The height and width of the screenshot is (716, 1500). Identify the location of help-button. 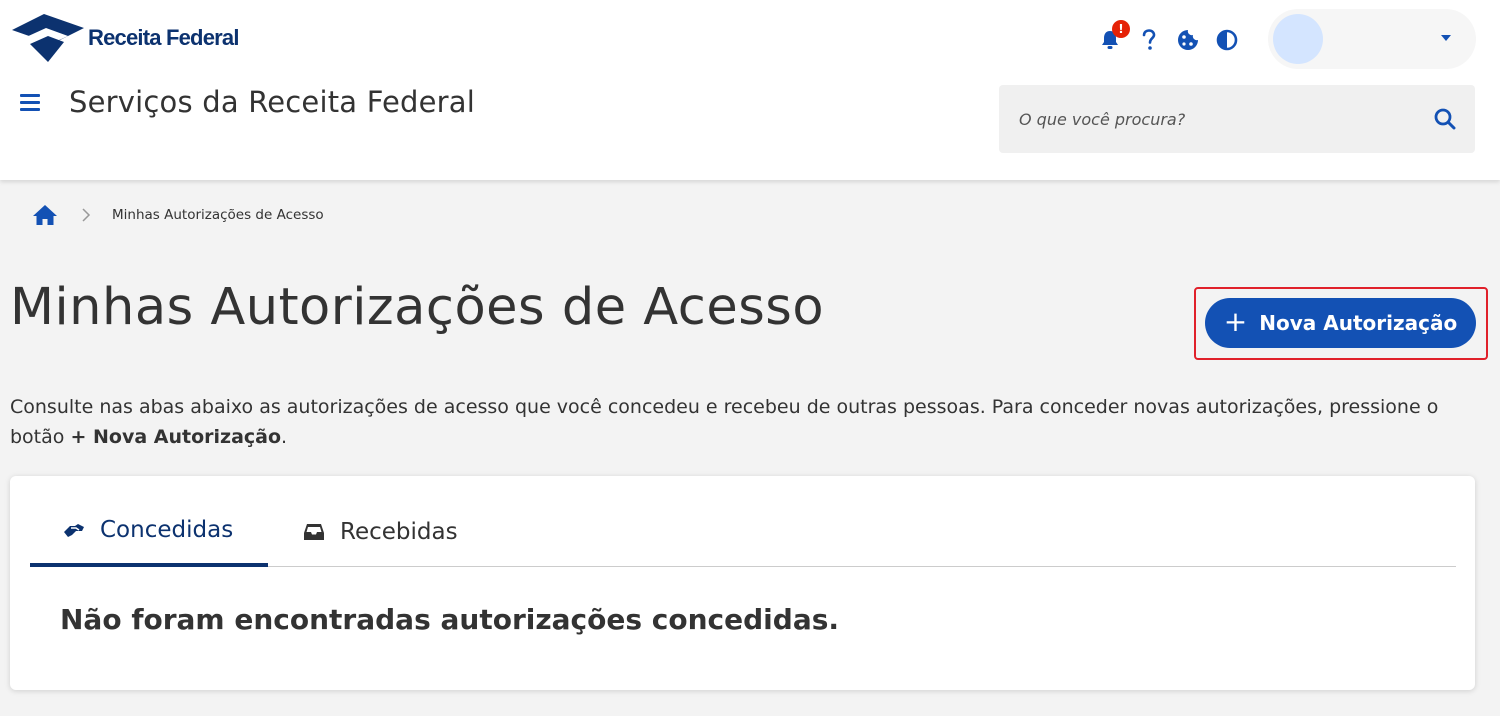
(1149, 40).